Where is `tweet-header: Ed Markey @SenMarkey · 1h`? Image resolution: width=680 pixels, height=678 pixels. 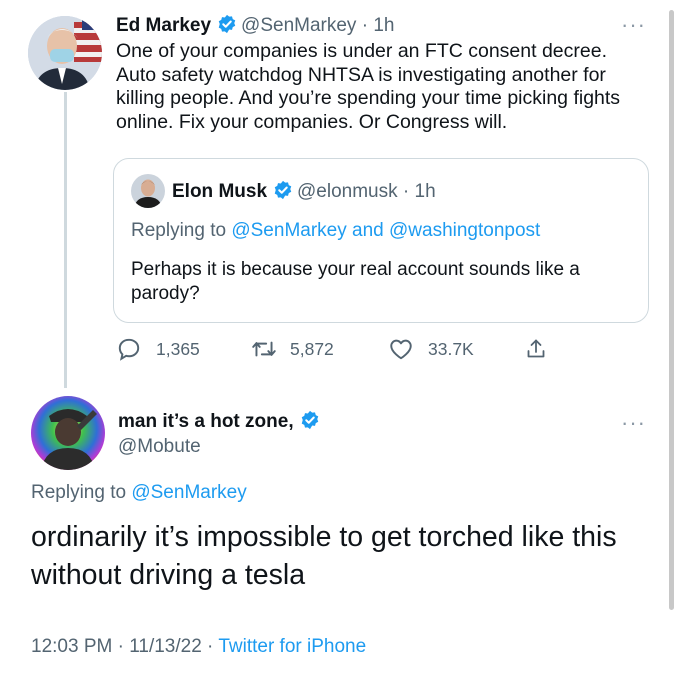 tweet-header: Ed Markey @SenMarkey · 1h is located at coordinates (255, 26).